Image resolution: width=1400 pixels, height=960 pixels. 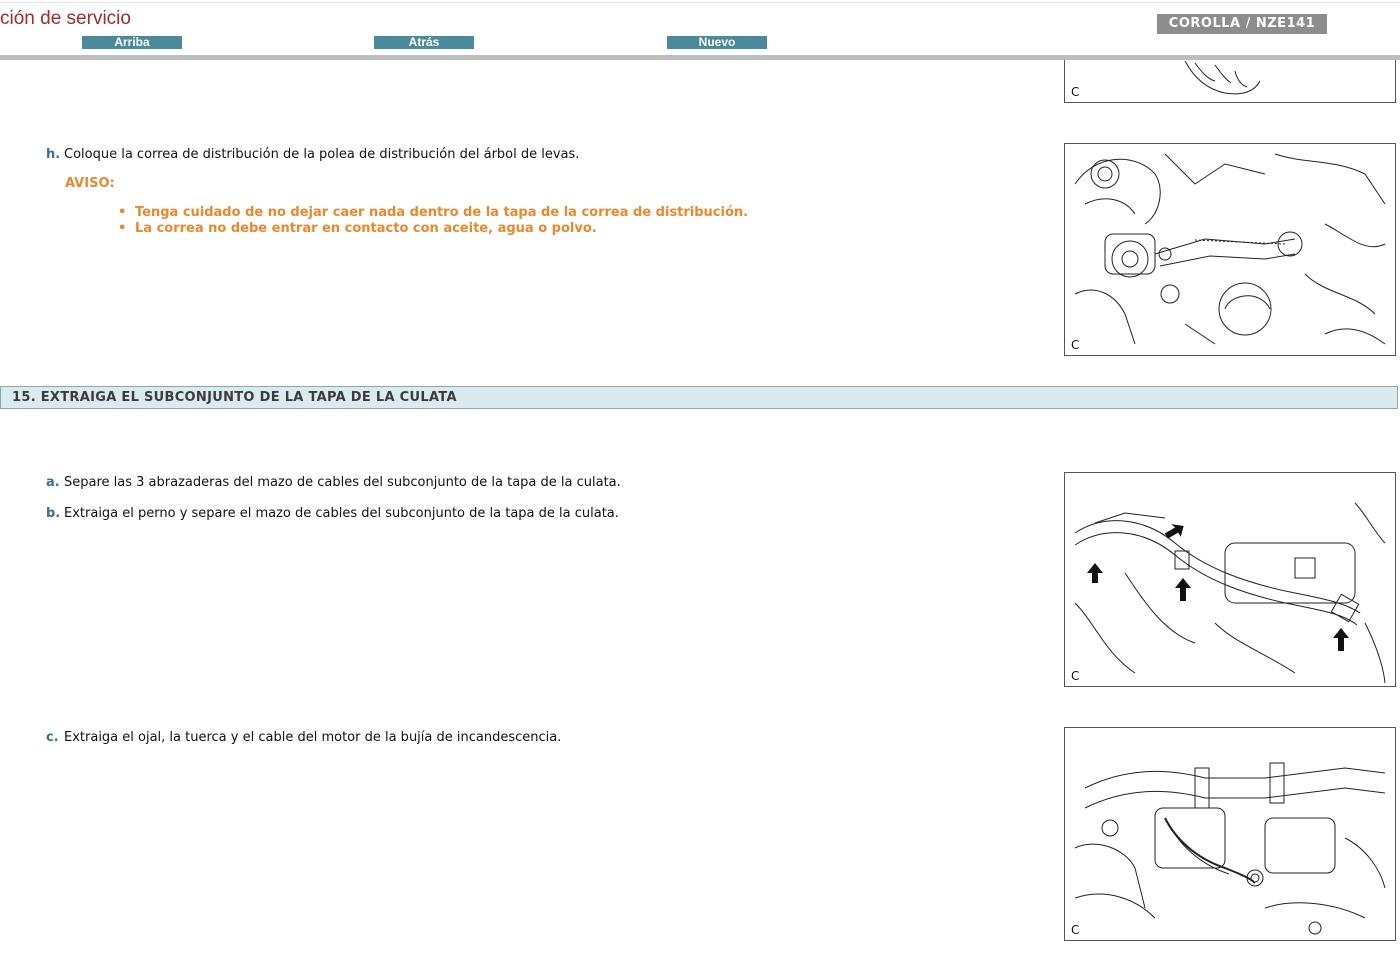 I want to click on timing-belt-illustration, so click(x=1230, y=249).